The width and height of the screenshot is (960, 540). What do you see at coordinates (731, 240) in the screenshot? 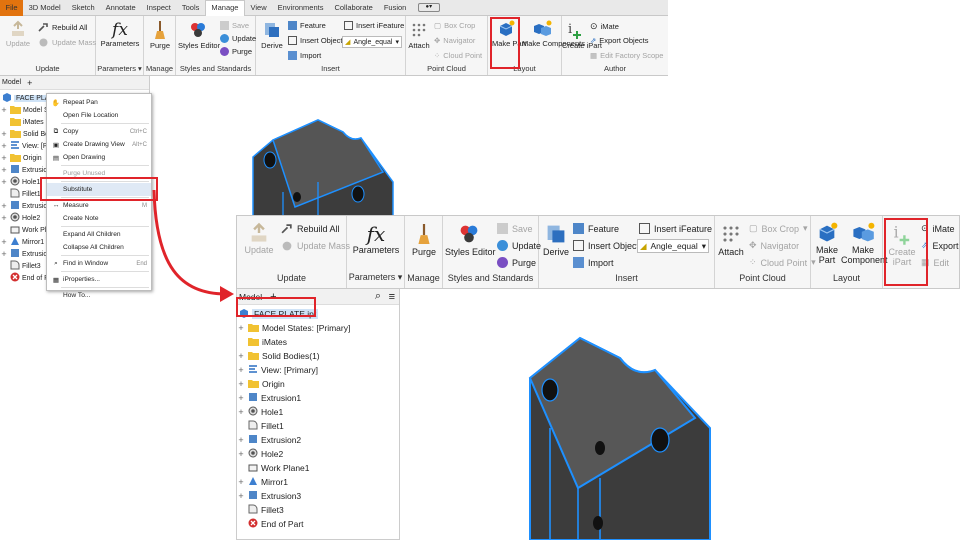
I see `attach-button-large: Attach` at bounding box center [731, 240].